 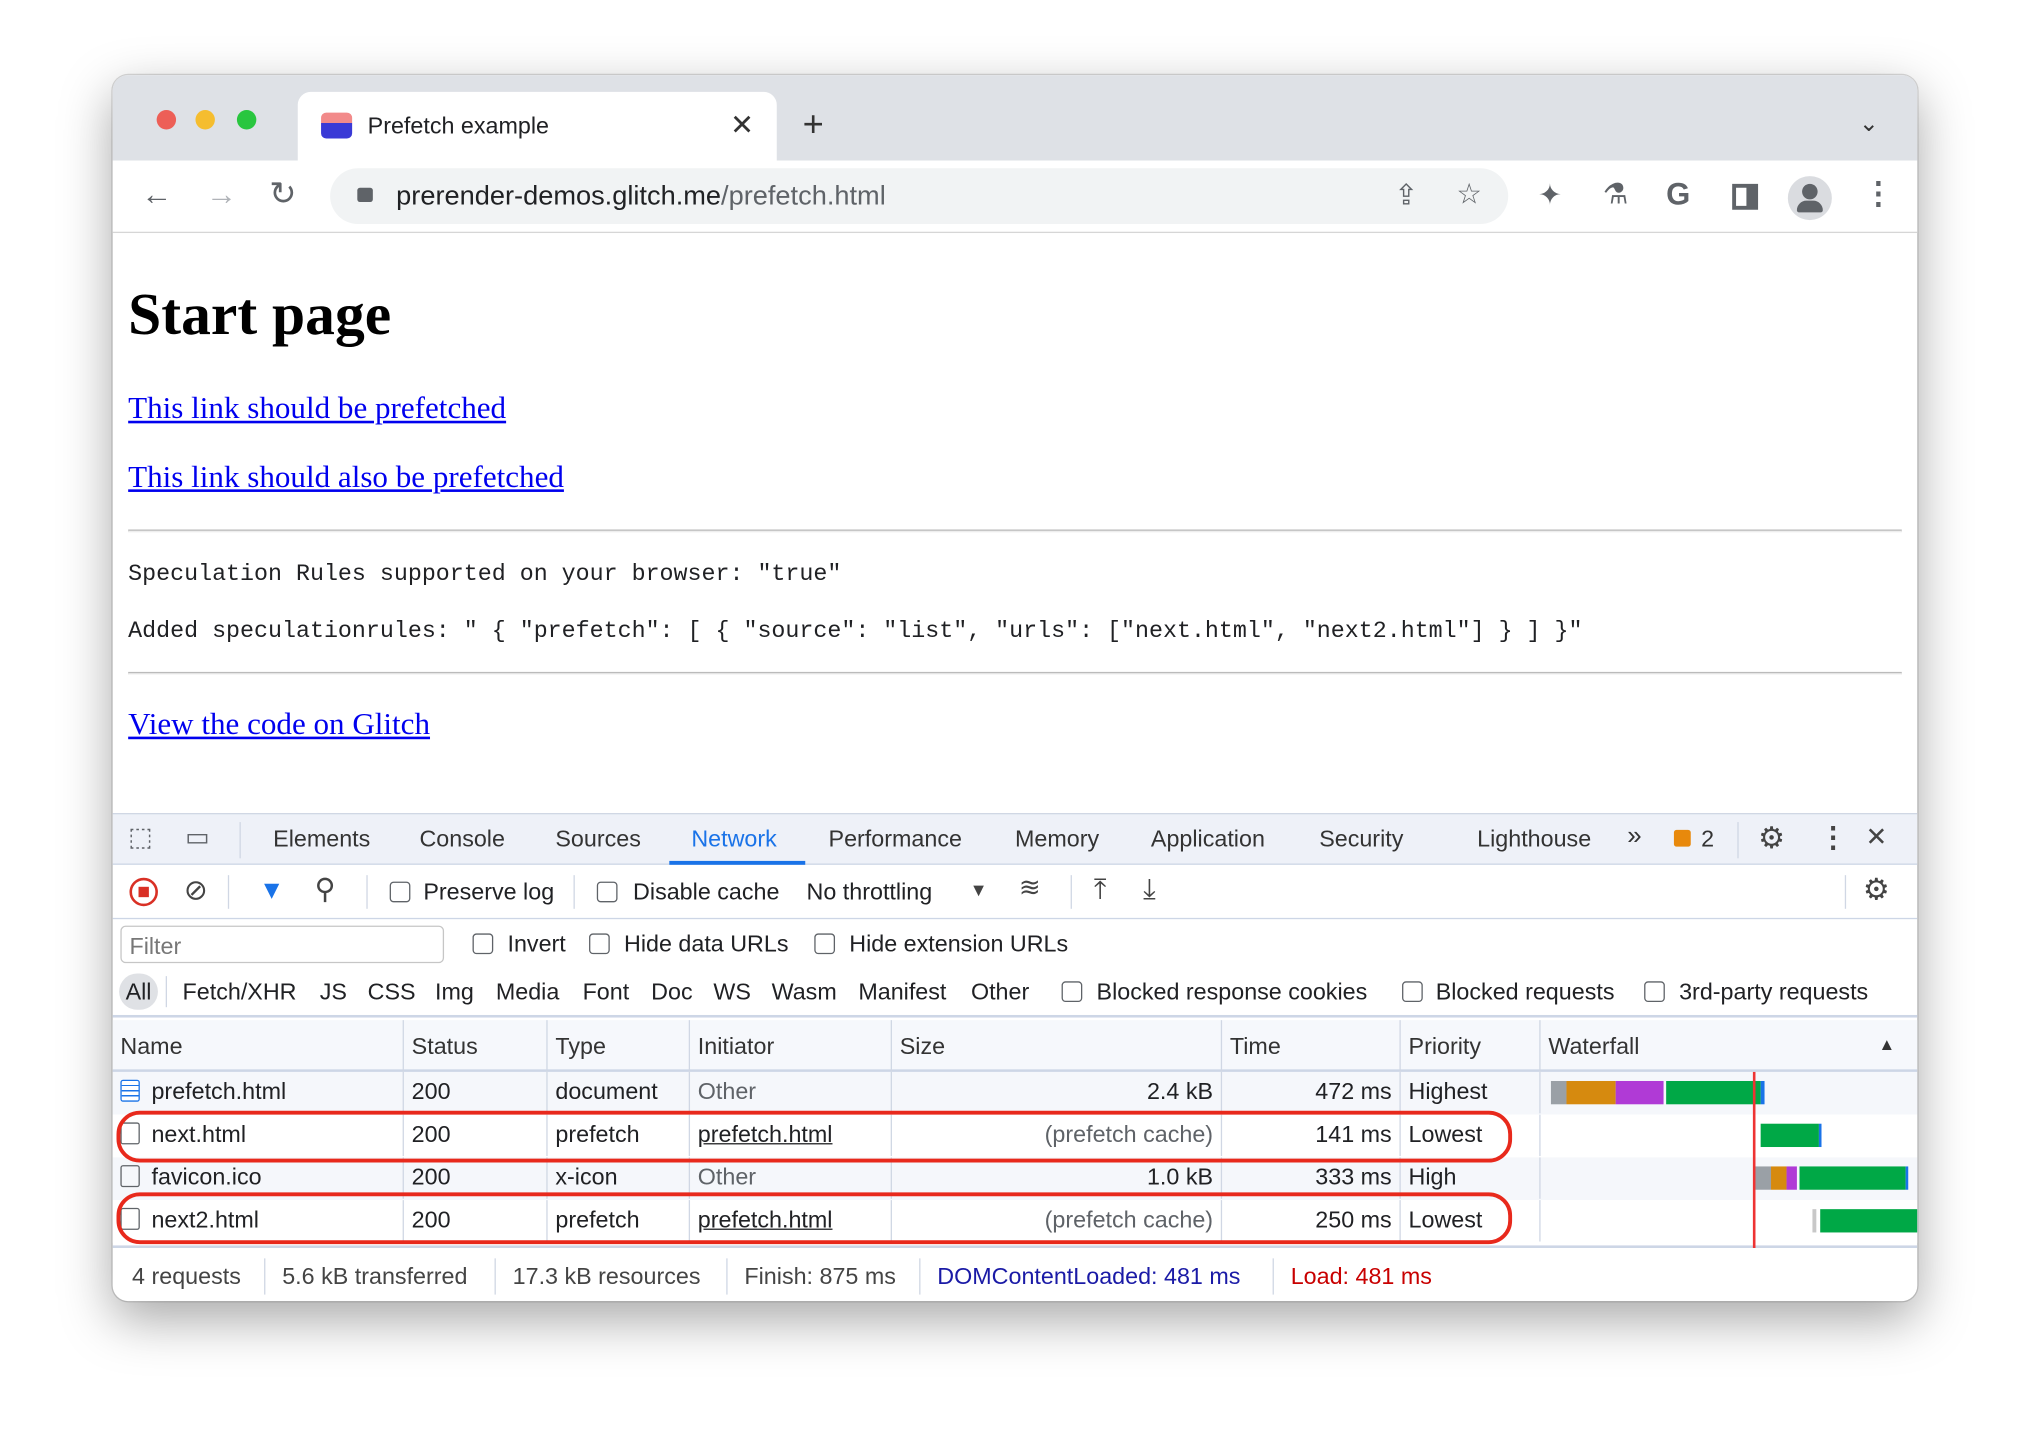 I want to click on forward-icon: →, so click(x=221, y=195).